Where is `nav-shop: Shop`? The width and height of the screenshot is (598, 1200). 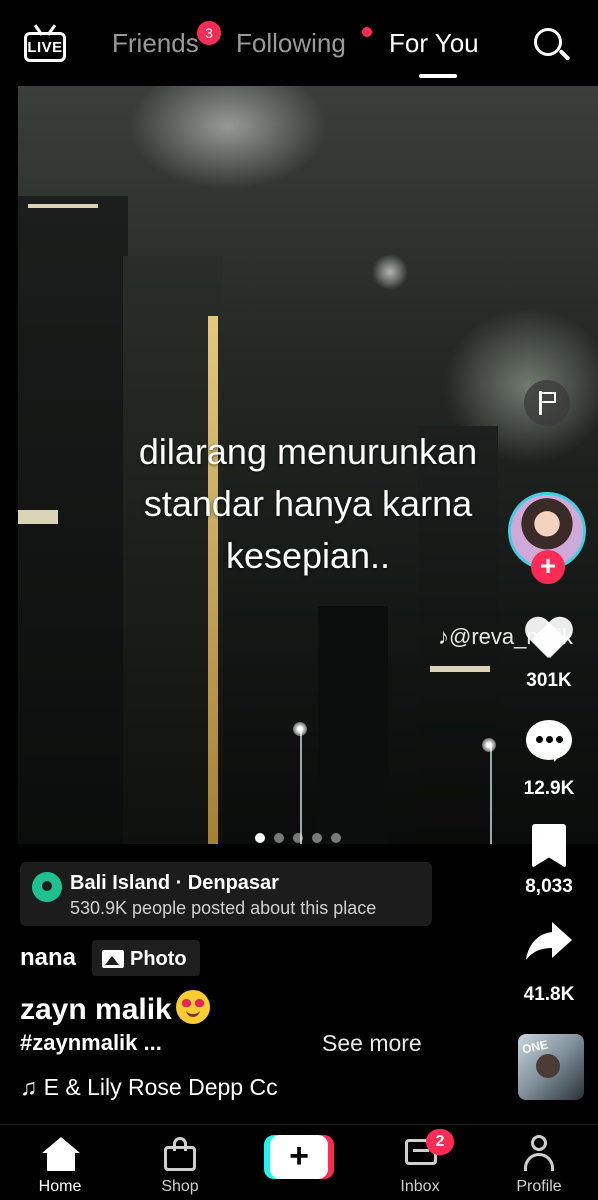 nav-shop: Shop is located at coordinates (180, 1162).